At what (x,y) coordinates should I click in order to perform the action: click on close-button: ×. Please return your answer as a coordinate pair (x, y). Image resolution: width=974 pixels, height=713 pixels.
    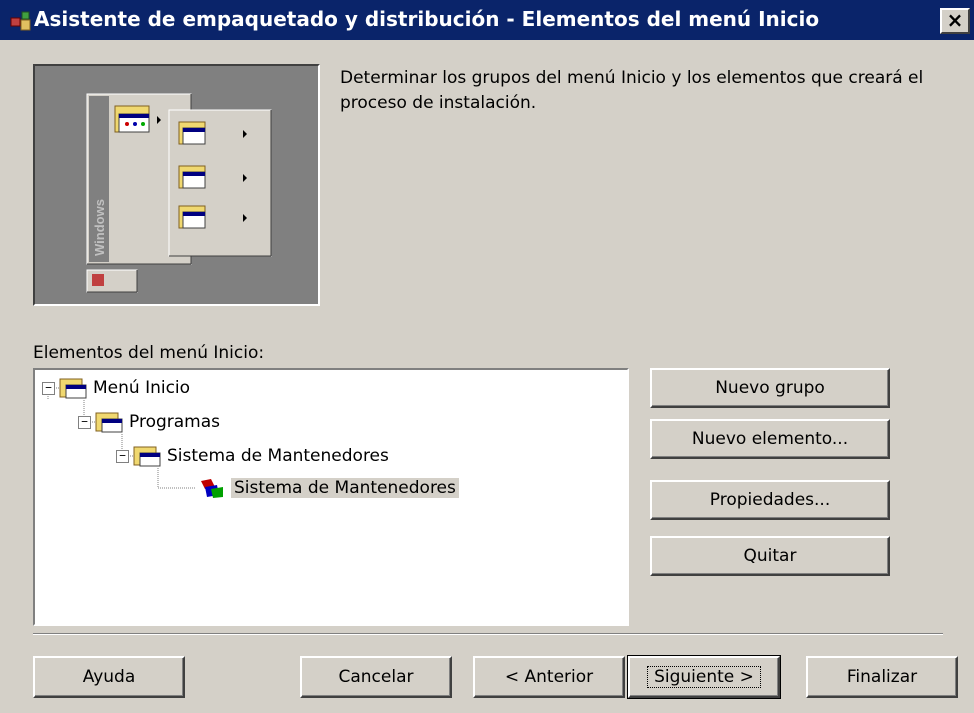
    Looking at the image, I should click on (955, 21).